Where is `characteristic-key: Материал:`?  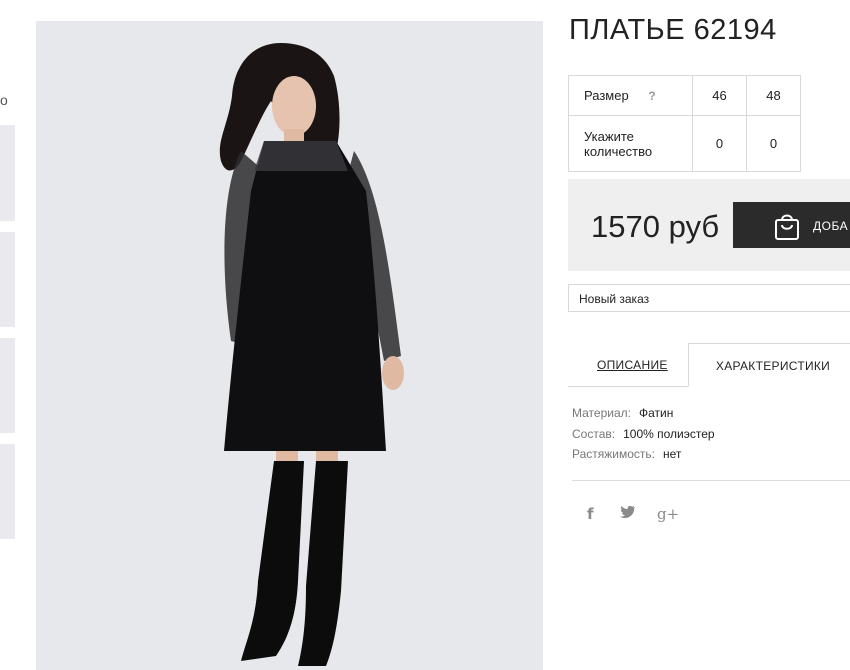
characteristic-key: Материал: is located at coordinates (601, 413).